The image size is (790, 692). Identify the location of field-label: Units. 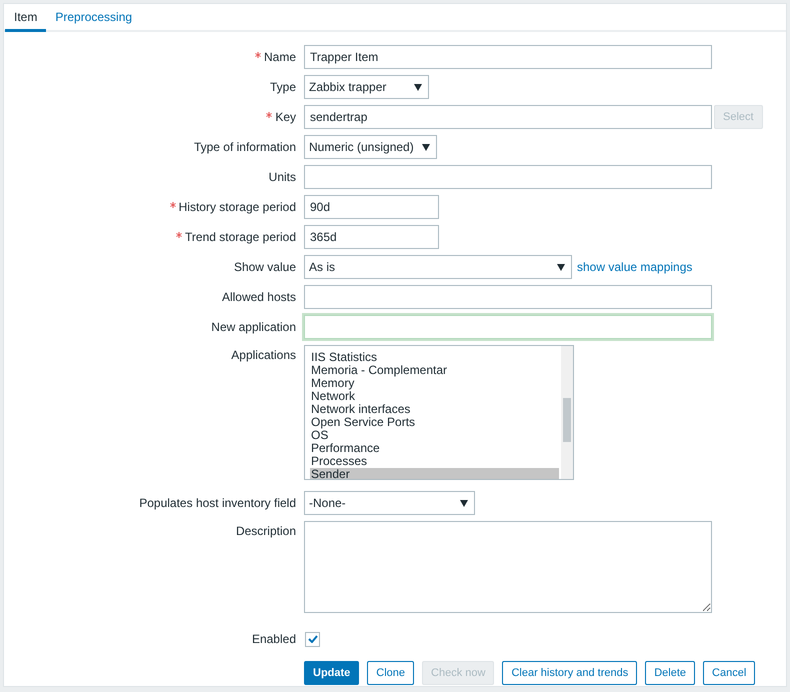
(282, 177).